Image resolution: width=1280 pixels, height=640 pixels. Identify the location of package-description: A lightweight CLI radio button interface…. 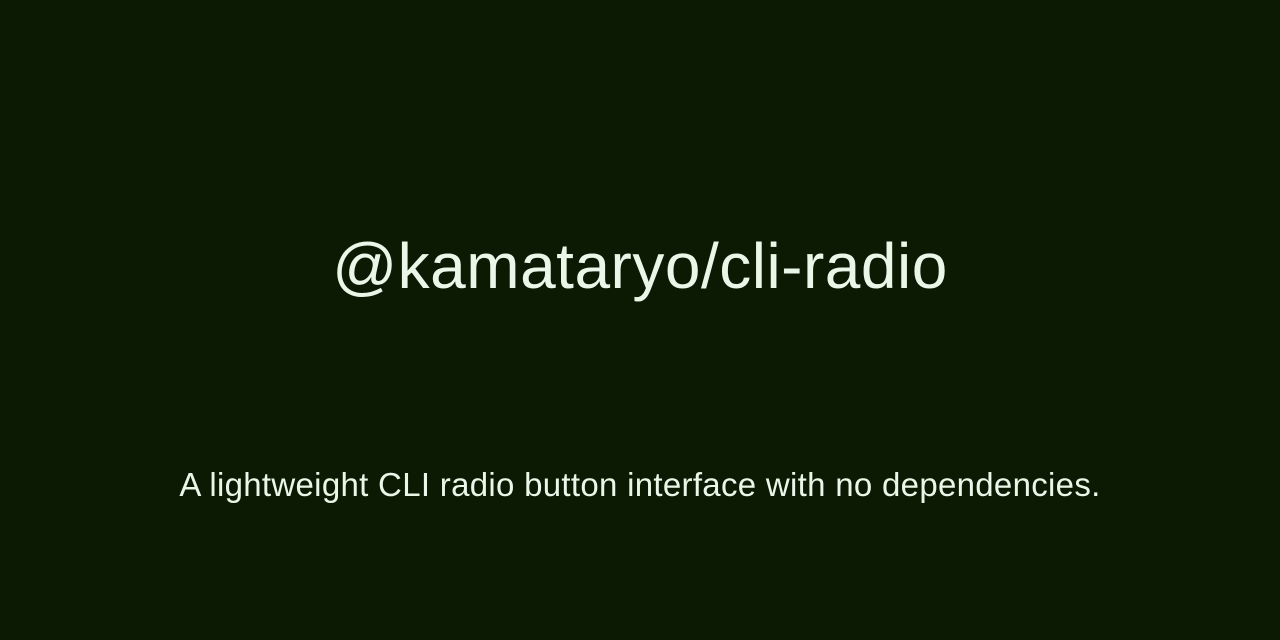
(640, 484).